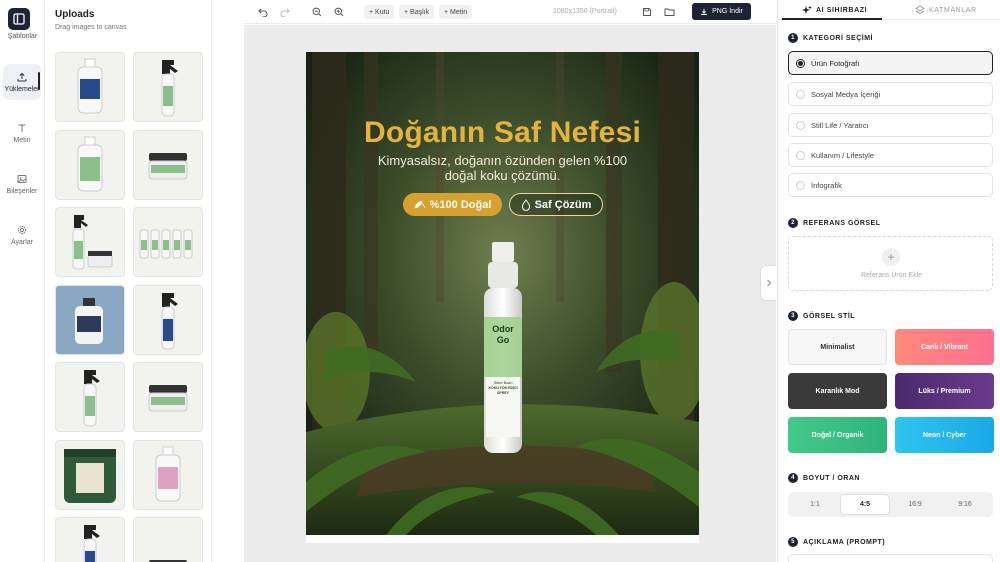 The height and width of the screenshot is (562, 1000). What do you see at coordinates (417, 12) in the screenshot?
I see `add-heading-button: + Başlık` at bounding box center [417, 12].